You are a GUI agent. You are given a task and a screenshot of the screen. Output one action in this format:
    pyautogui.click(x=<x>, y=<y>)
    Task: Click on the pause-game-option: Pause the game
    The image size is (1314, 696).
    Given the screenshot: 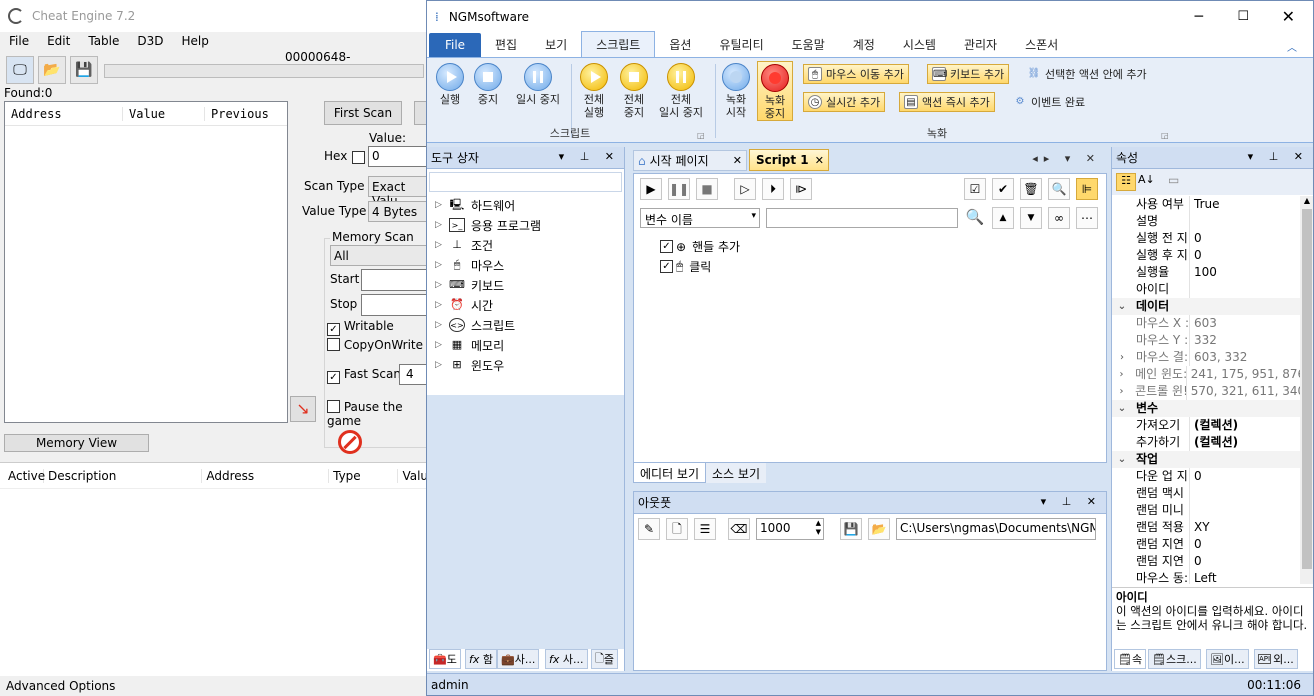 What is the action you would take?
    pyautogui.click(x=377, y=414)
    